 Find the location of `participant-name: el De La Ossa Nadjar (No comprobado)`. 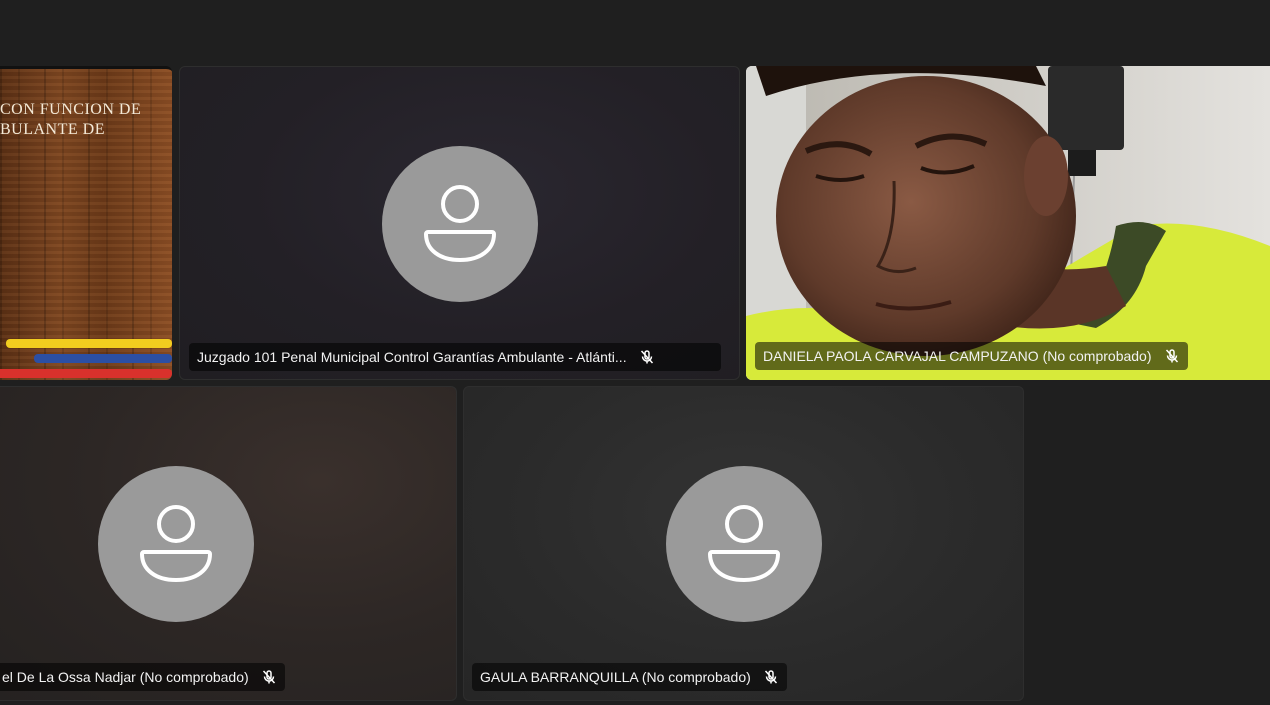

participant-name: el De La Ossa Nadjar (No comprobado) is located at coordinates (125, 677).